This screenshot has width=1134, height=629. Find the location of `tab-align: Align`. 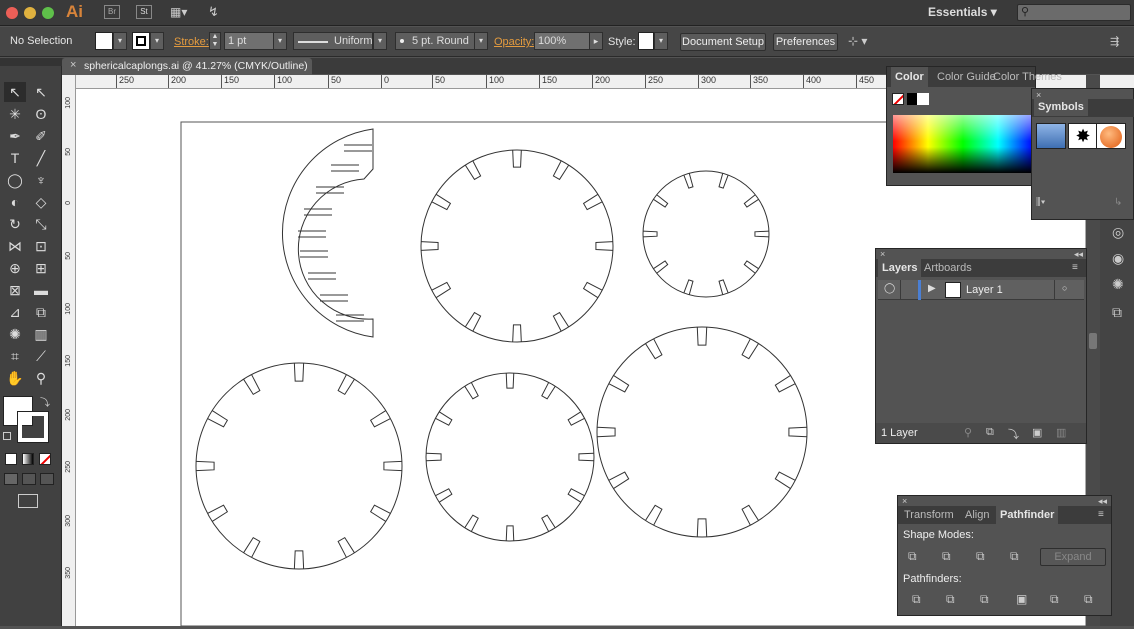

tab-align: Align is located at coordinates (977, 515).